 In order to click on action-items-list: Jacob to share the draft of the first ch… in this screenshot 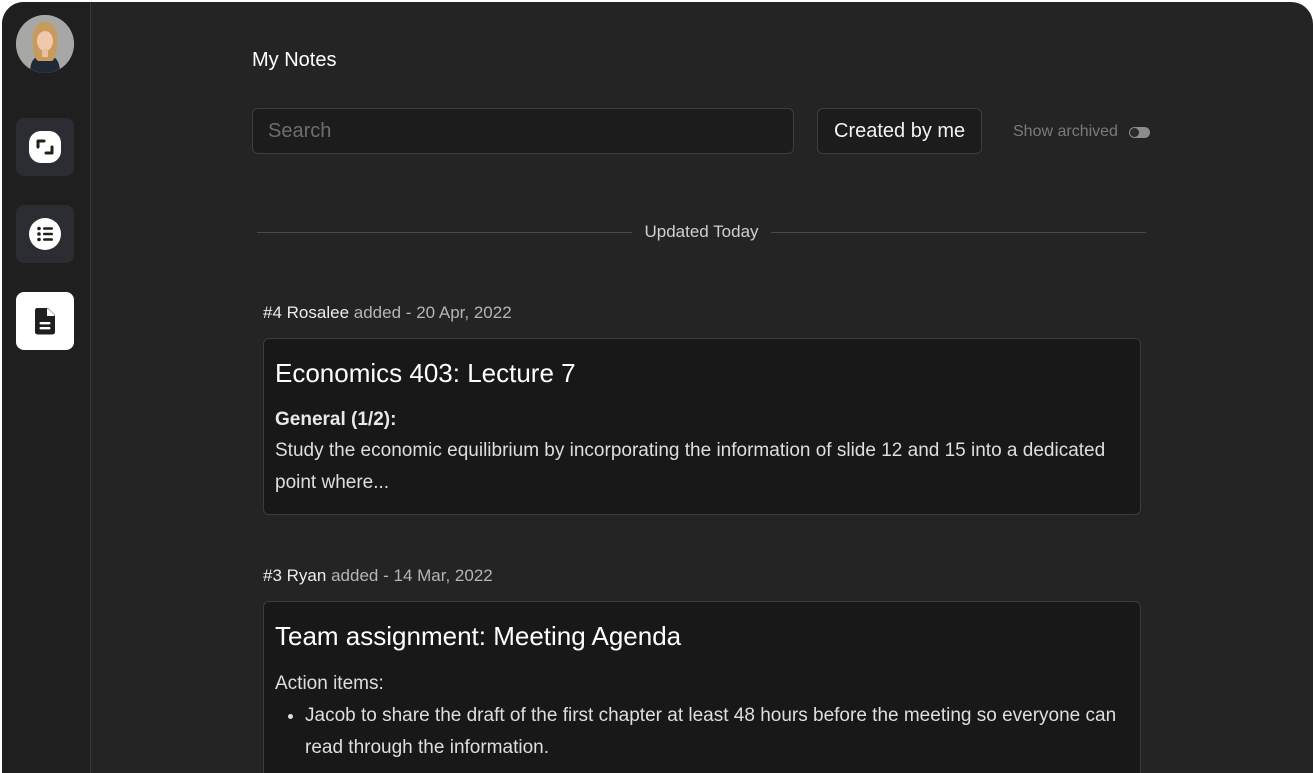, I will do `click(702, 732)`.